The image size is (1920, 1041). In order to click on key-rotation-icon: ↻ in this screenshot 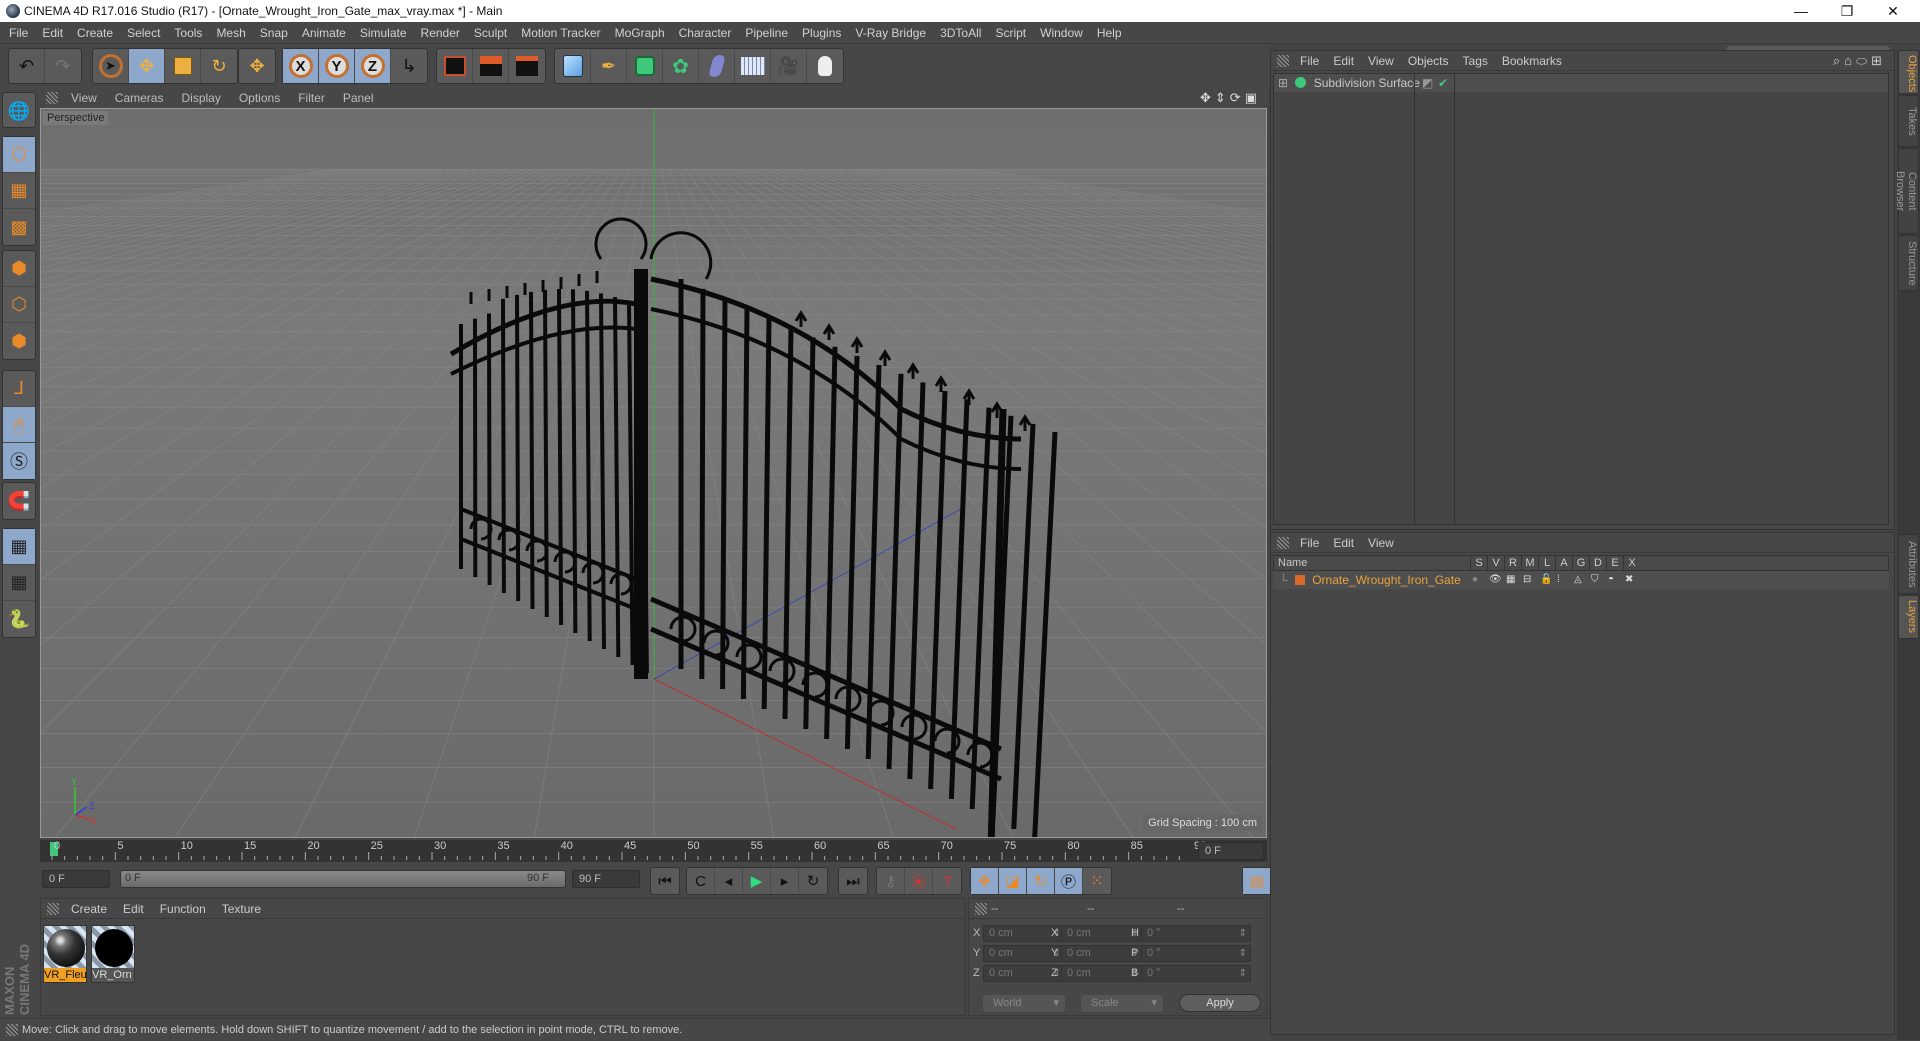, I will do `click(1041, 881)`.